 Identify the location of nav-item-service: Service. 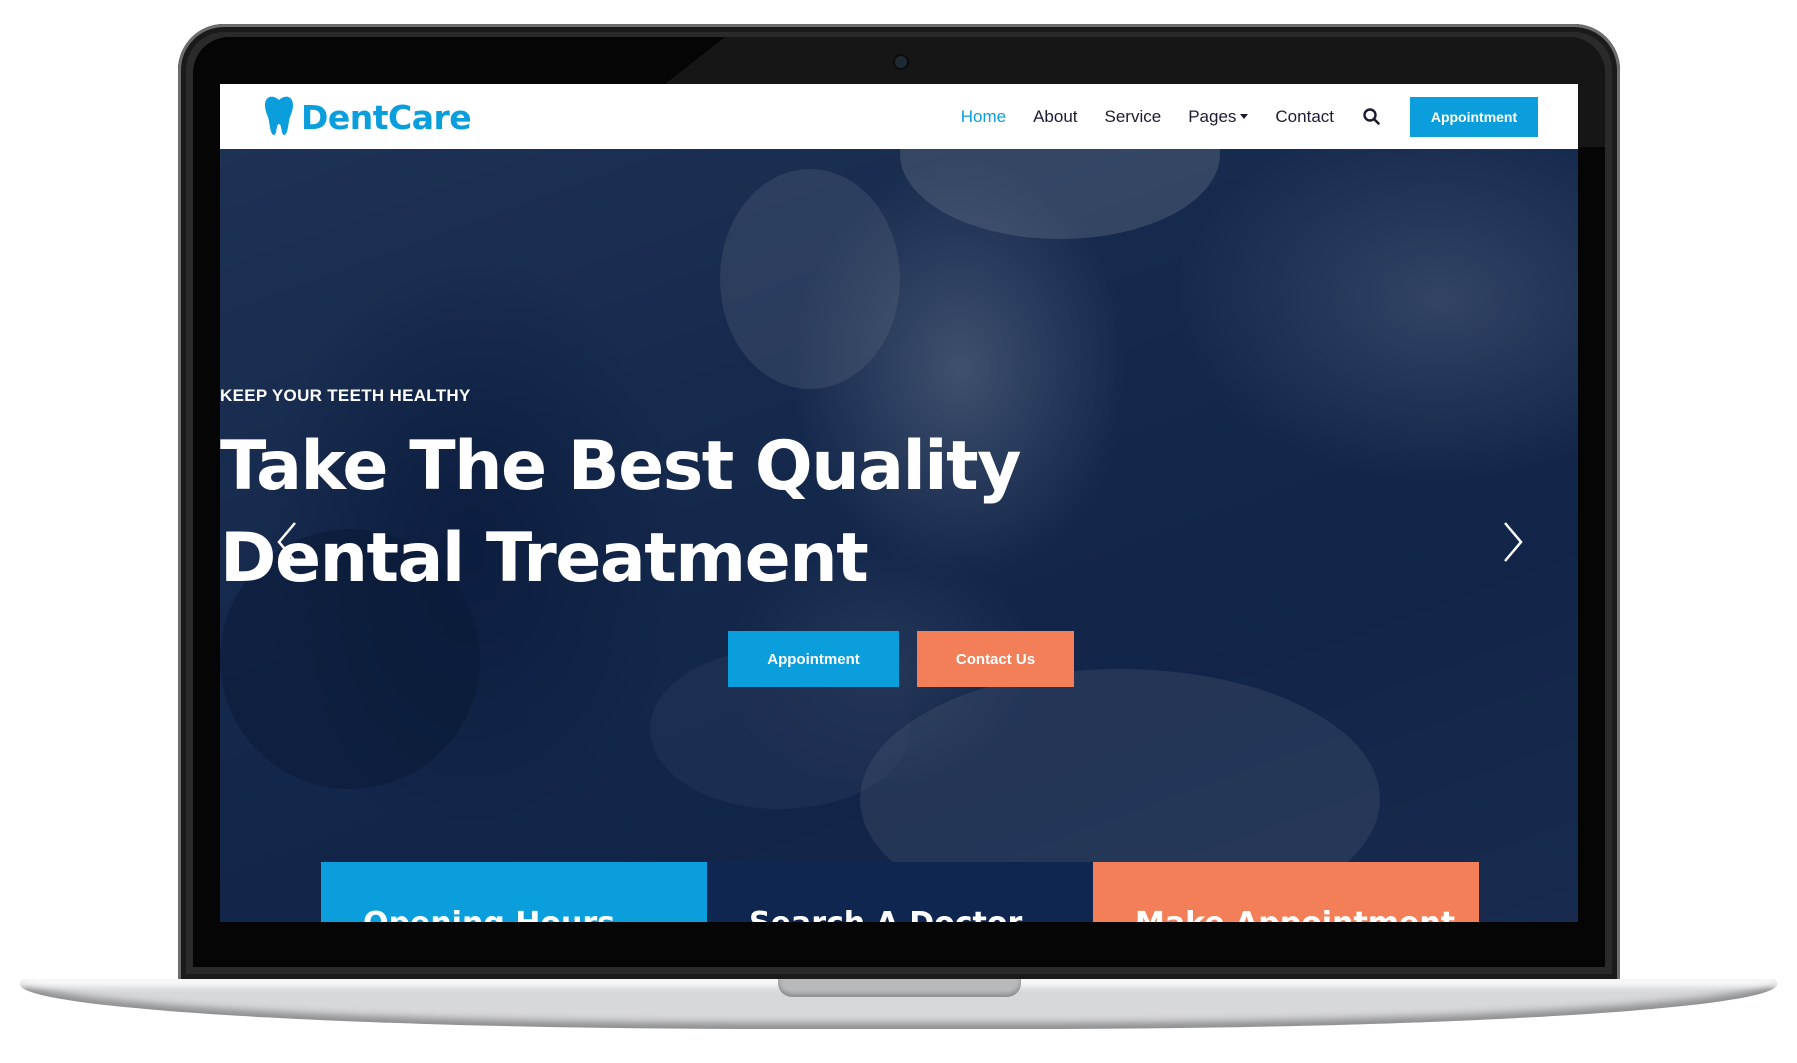
(1133, 117).